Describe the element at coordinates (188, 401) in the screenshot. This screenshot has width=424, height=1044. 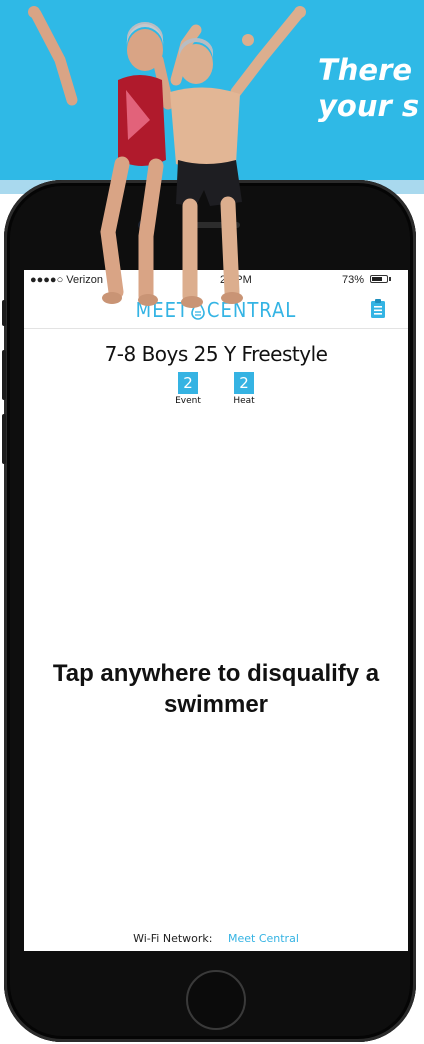
I see `event-number-label: Event` at that location.